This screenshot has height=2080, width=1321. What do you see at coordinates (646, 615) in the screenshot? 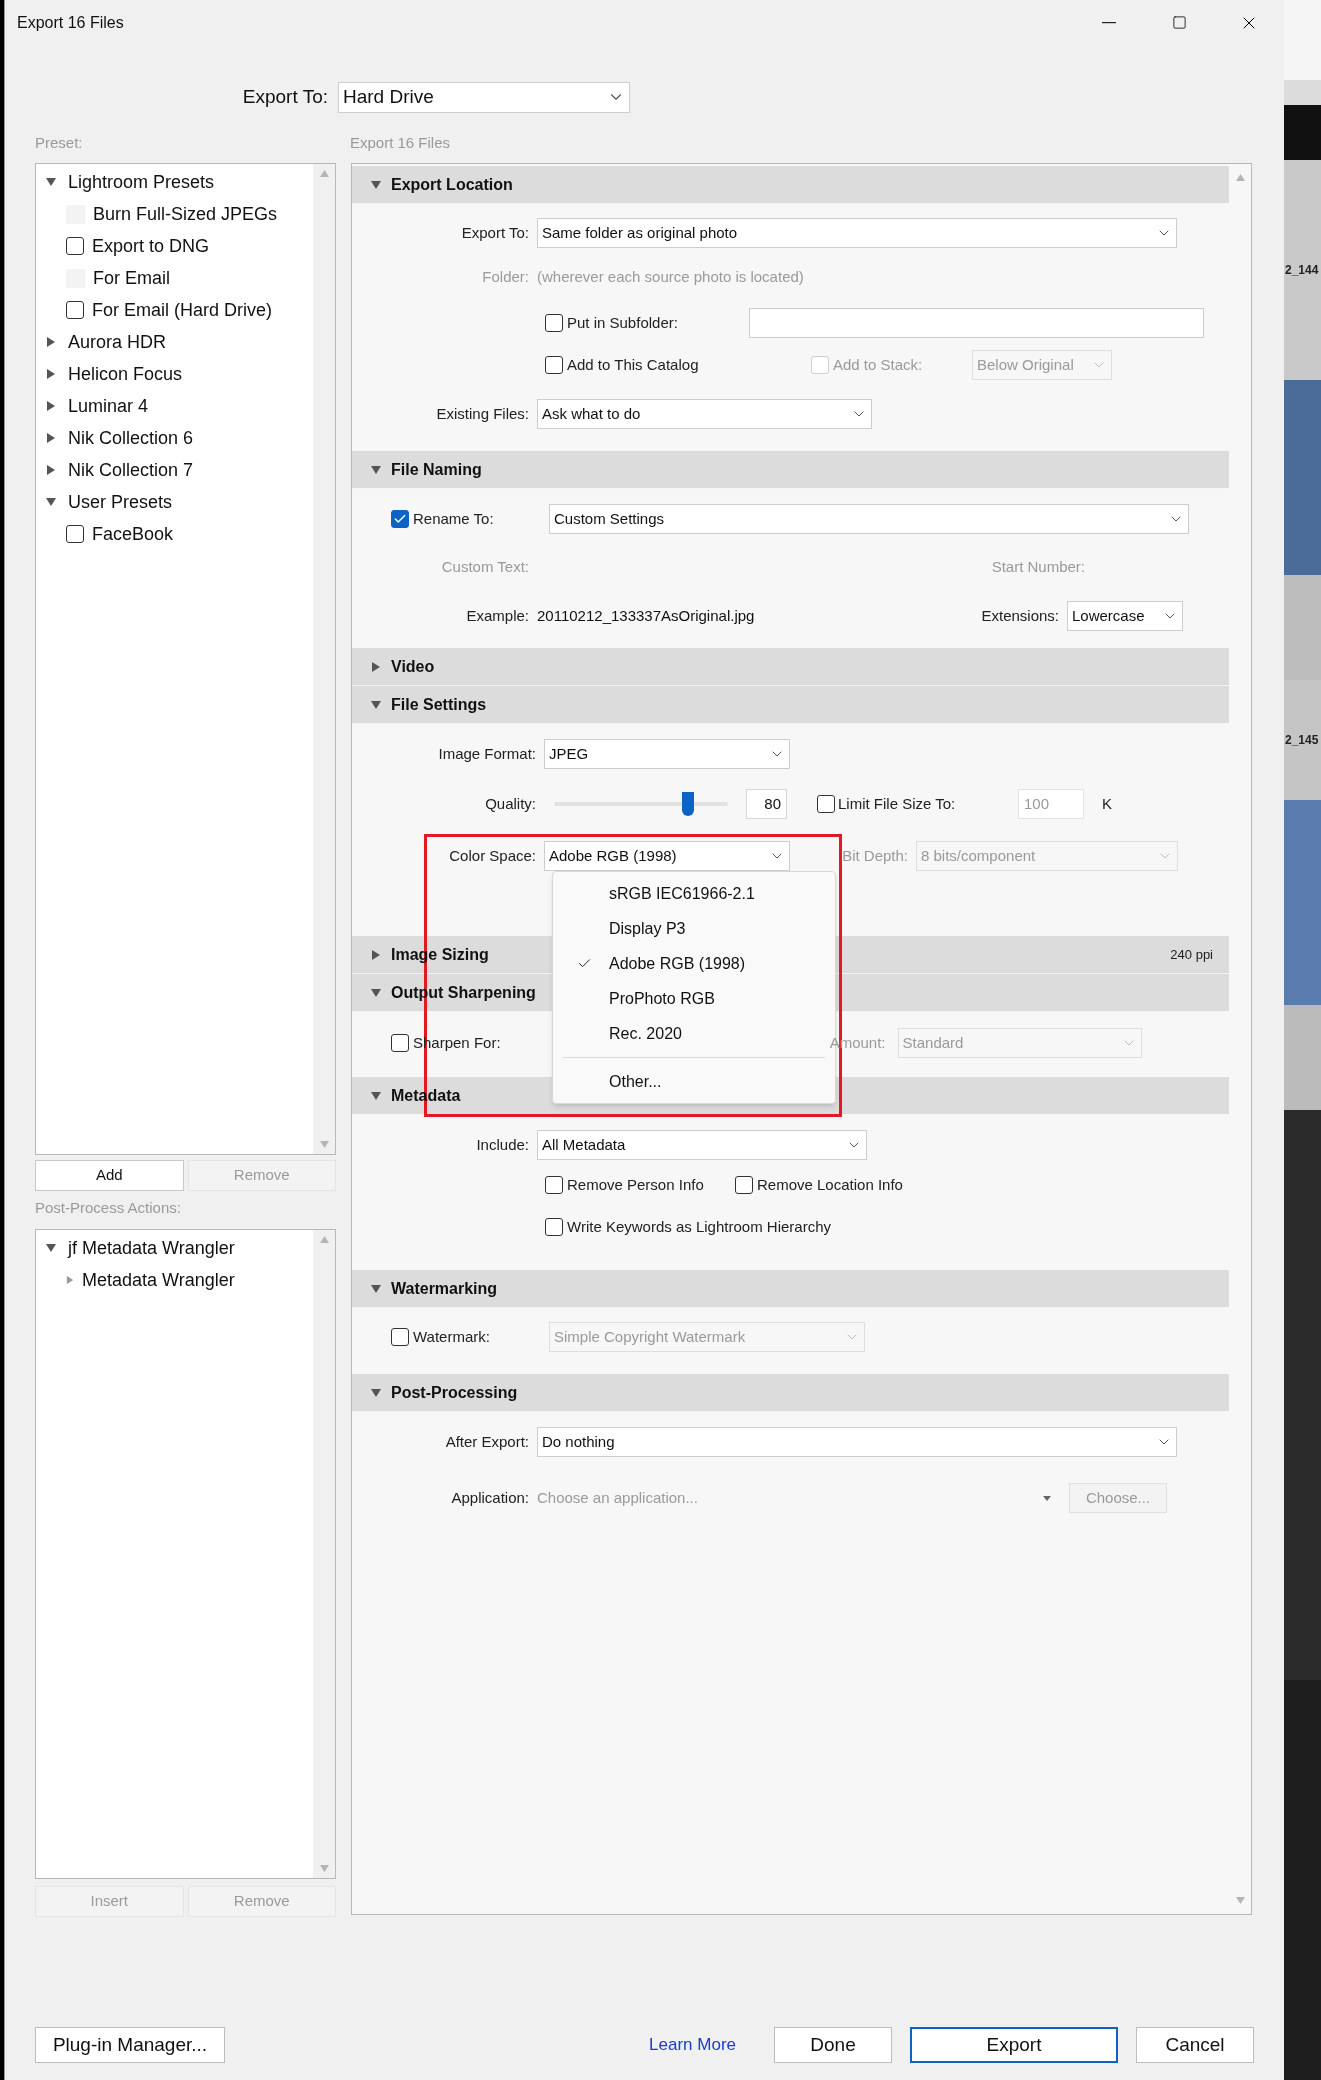
I see `example-filename: 20110212_133337AsOriginal.jpg` at bounding box center [646, 615].